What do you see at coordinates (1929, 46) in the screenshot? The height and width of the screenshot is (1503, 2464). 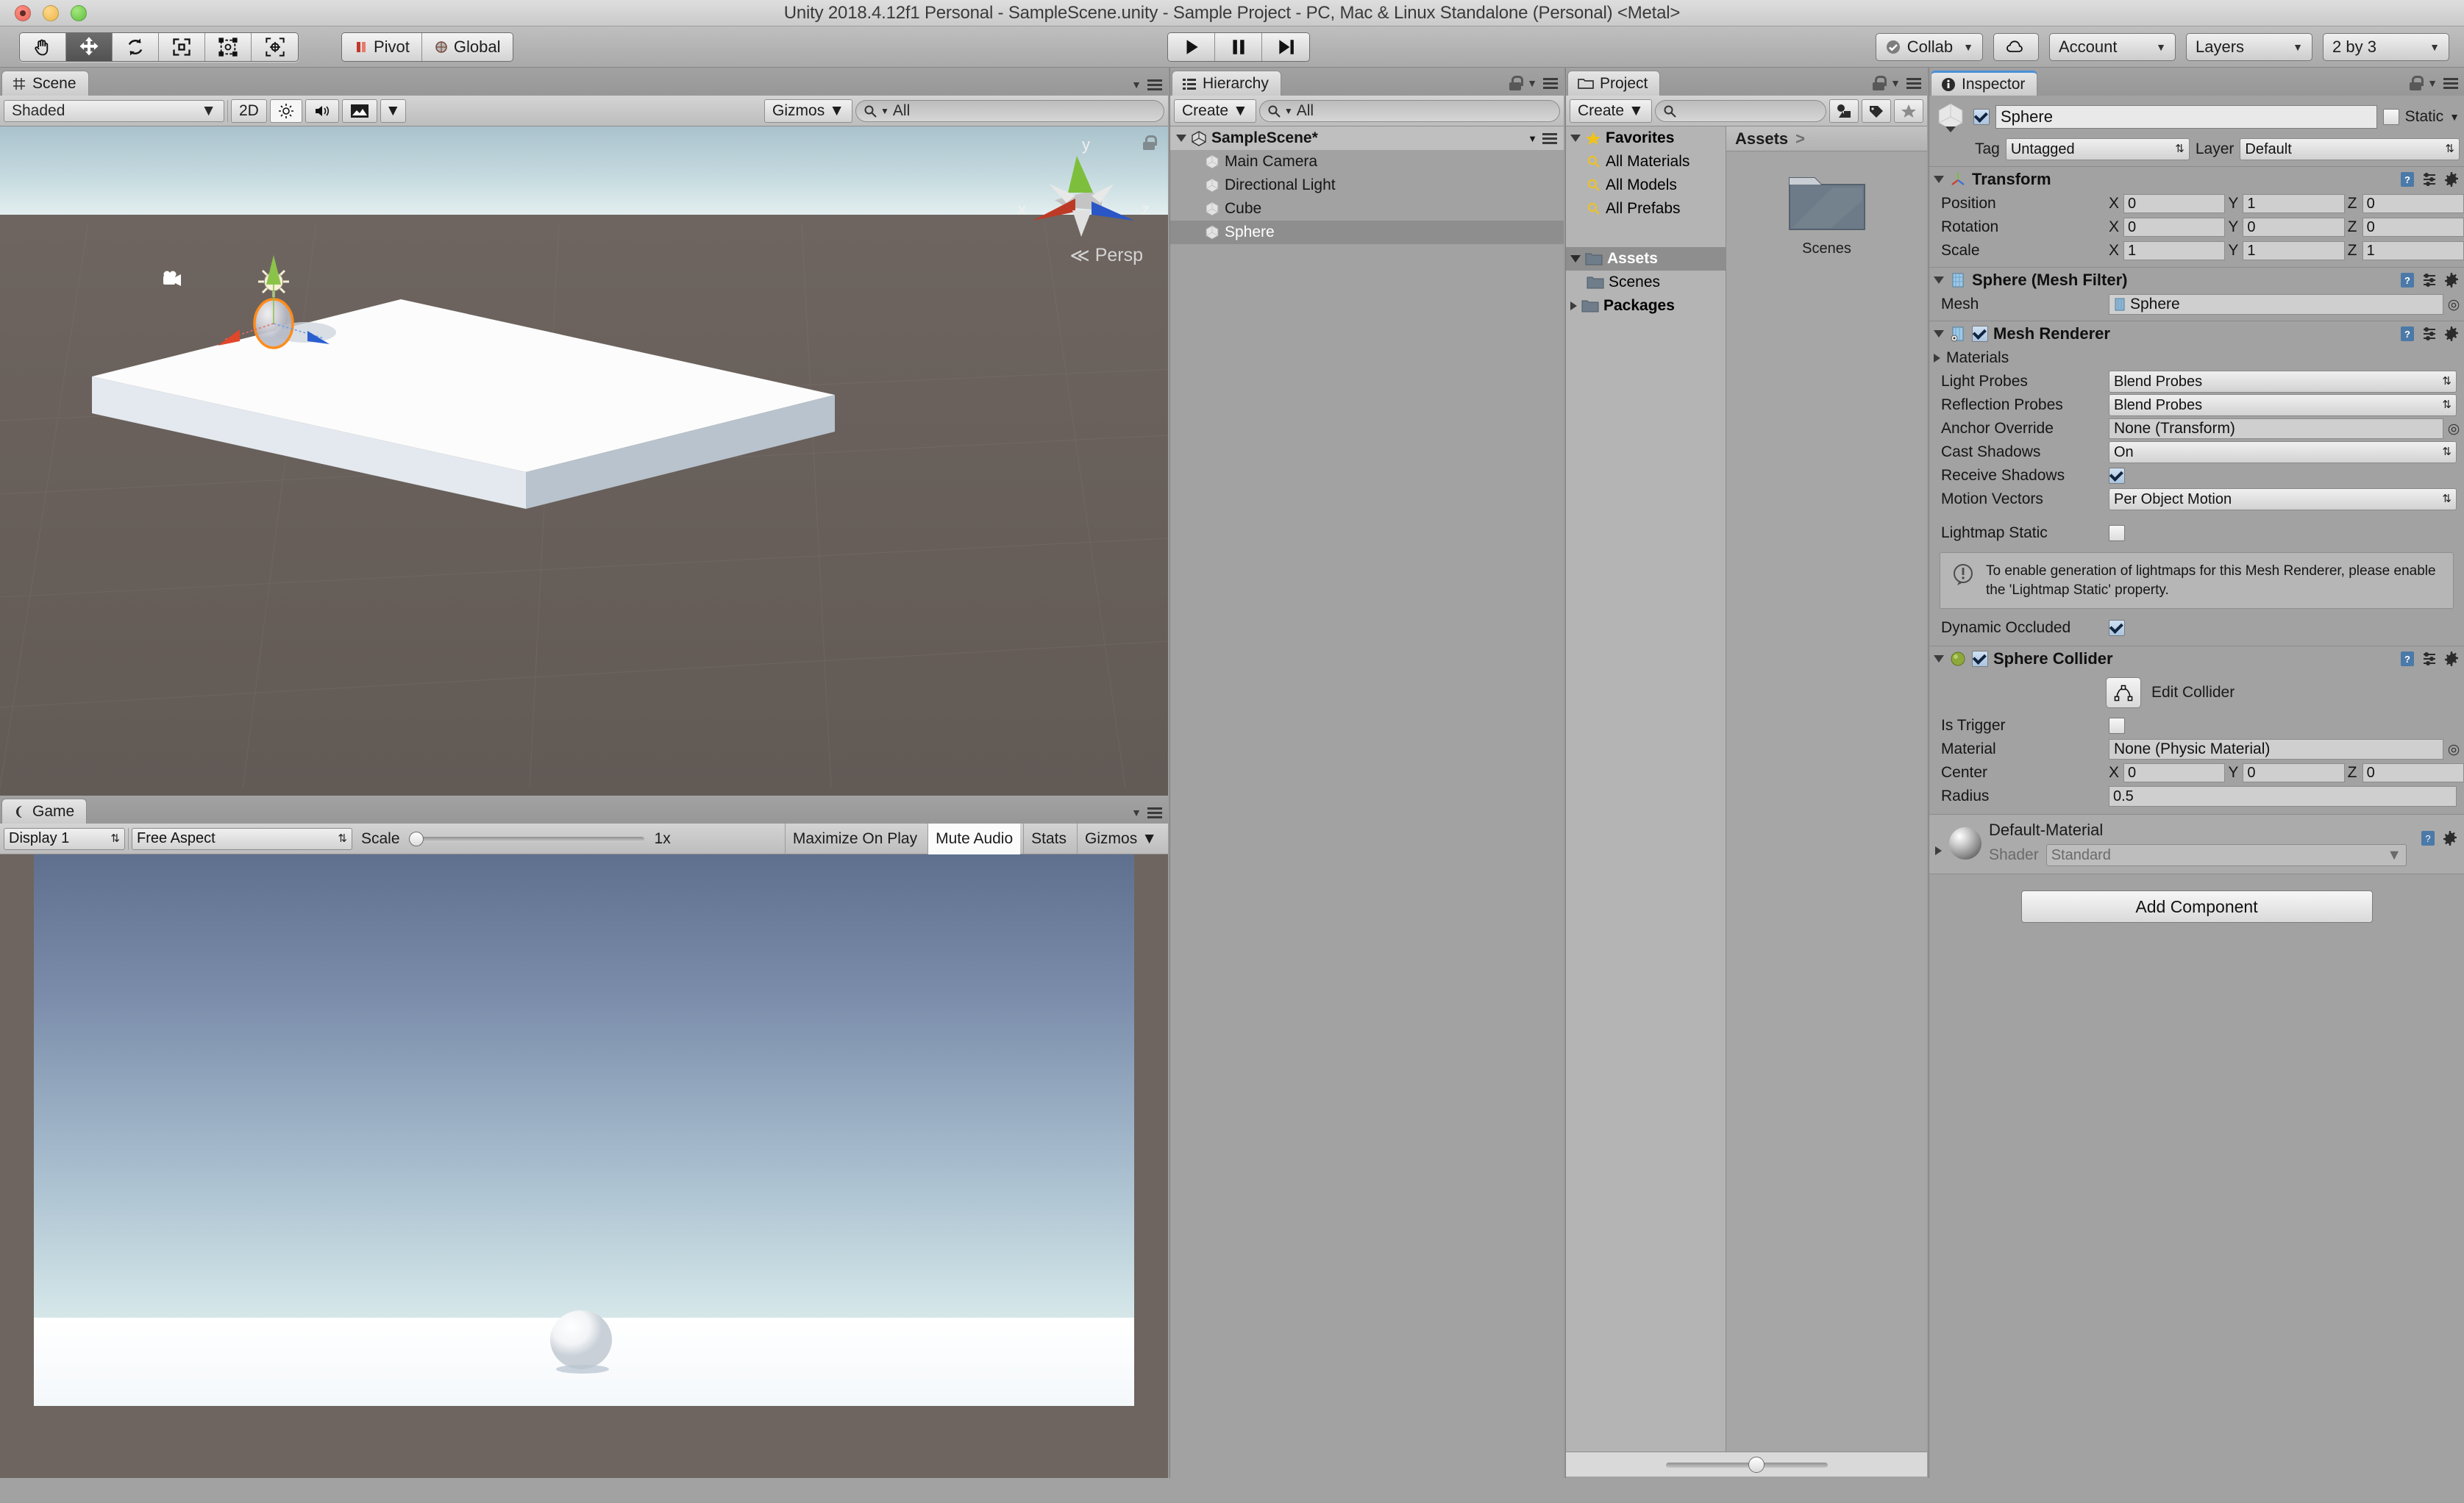 I see `collab-button: Collab ▼` at bounding box center [1929, 46].